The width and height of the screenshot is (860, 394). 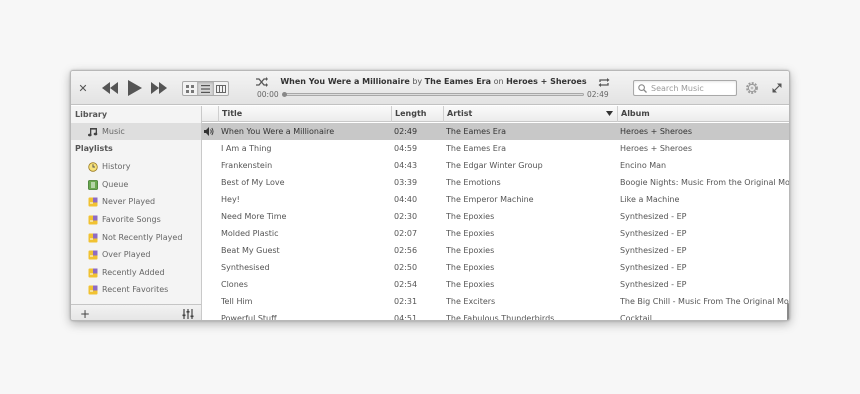 What do you see at coordinates (406, 301) in the screenshot?
I see `cell-length: 02:31` at bounding box center [406, 301].